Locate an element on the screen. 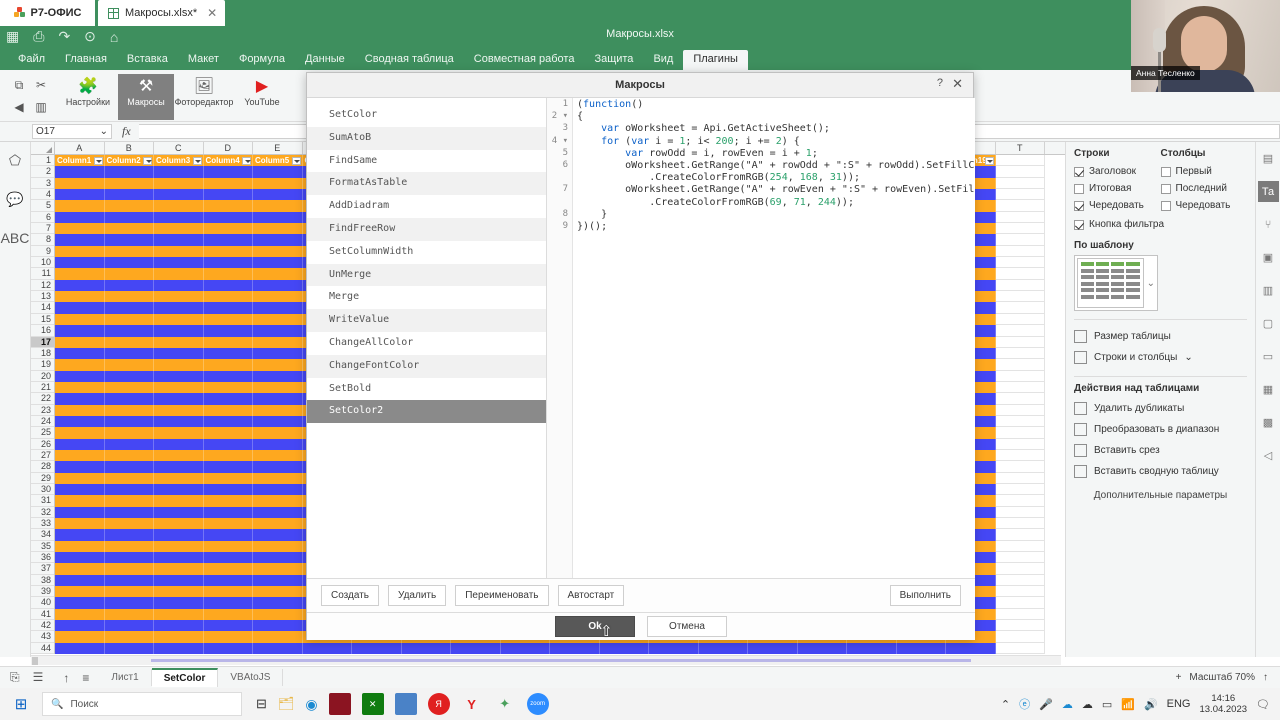 Image resolution: width=1280 pixels, height=720 pixels. image-settings-icon: ▣ is located at coordinates (1268, 257).